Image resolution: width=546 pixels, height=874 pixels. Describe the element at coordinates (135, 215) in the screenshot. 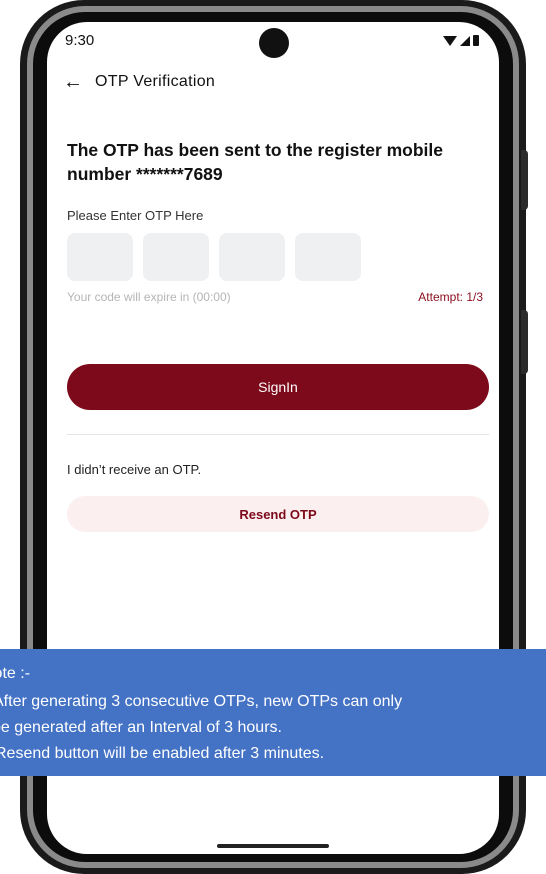

I see `otp-prompt-label: Please Enter OTP Here` at that location.